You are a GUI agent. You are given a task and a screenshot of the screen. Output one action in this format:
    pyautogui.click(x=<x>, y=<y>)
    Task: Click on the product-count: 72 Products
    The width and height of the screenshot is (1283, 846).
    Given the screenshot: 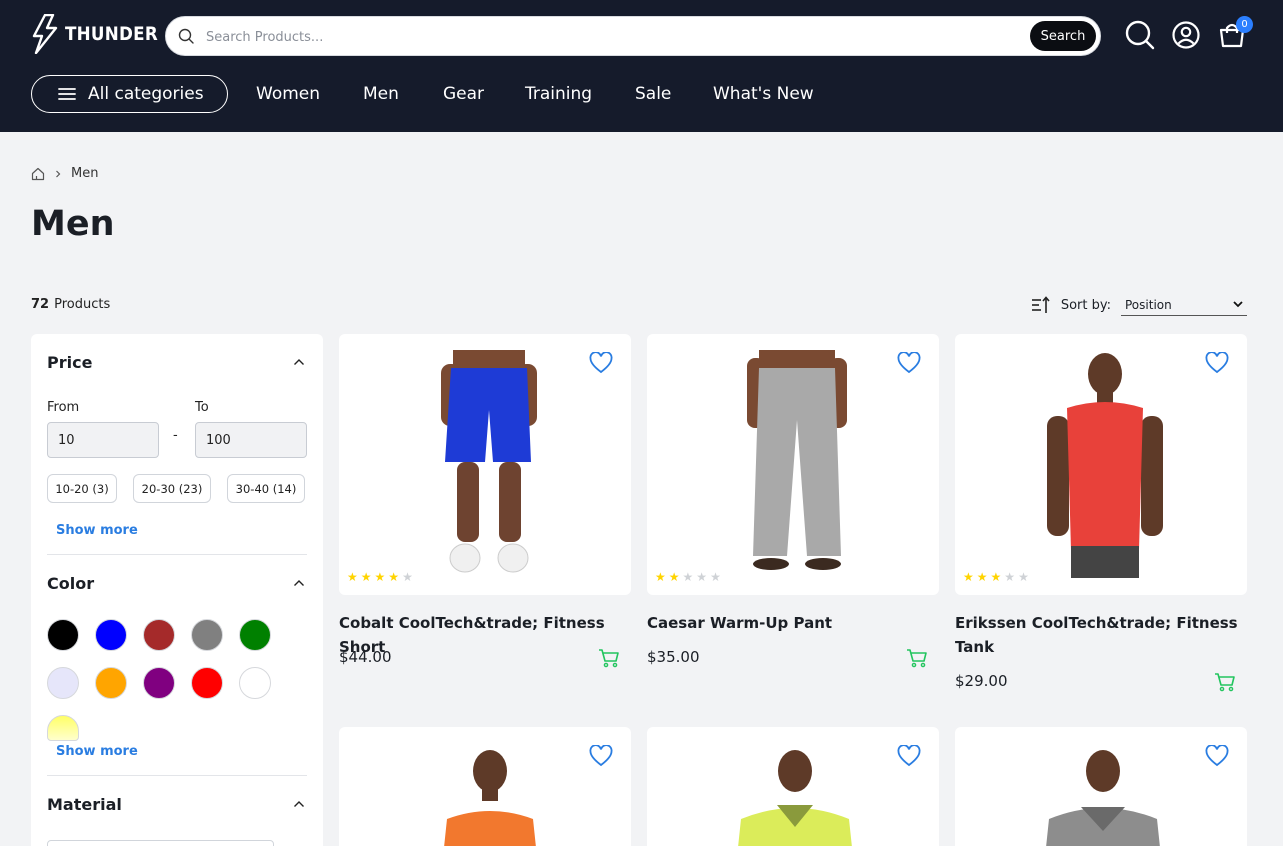 What is the action you would take?
    pyautogui.click(x=70, y=304)
    